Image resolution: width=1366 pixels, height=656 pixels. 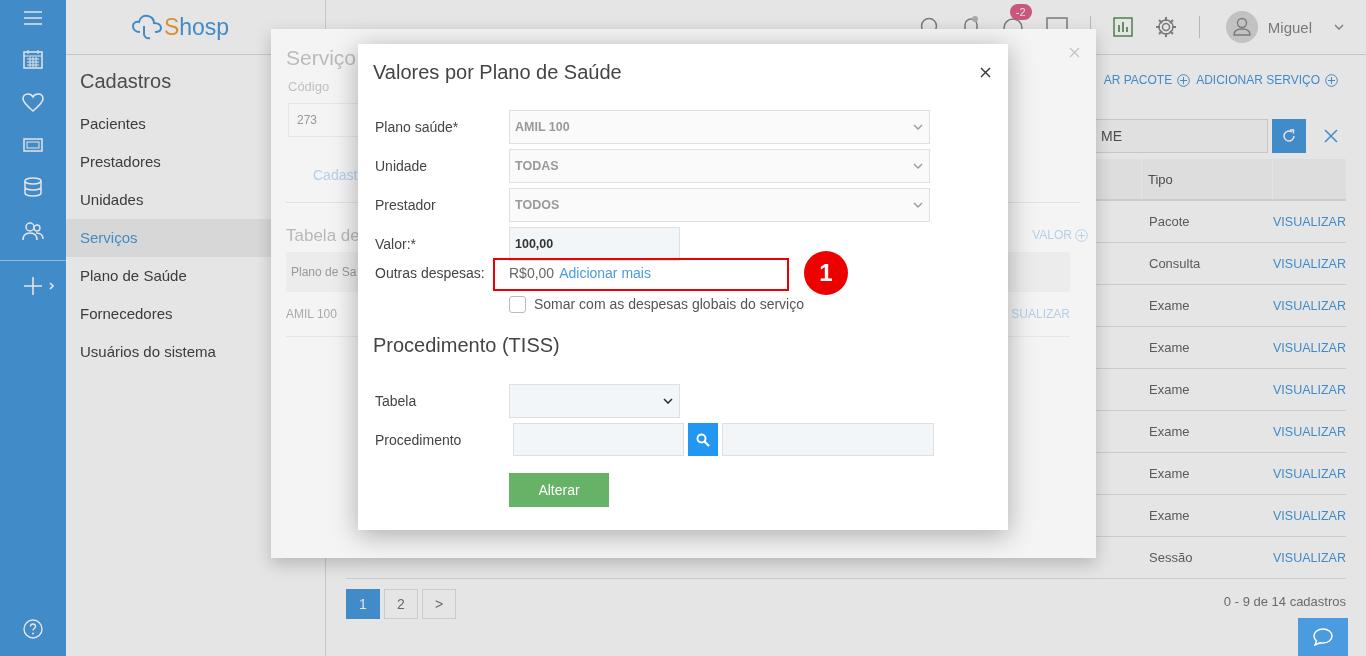 What do you see at coordinates (985, 72) in the screenshot?
I see `close-icon` at bounding box center [985, 72].